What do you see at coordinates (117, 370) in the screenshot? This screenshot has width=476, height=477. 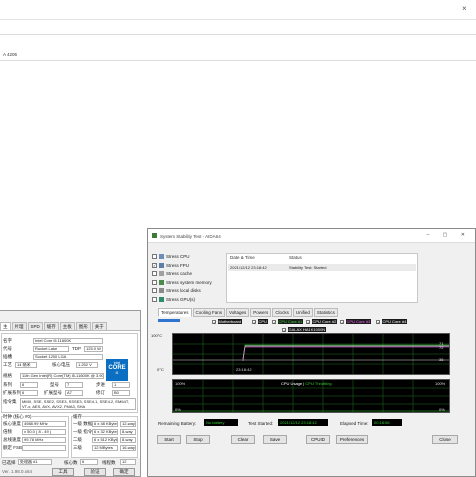 I see `intel-core-logo: intel CORE i5` at bounding box center [117, 370].